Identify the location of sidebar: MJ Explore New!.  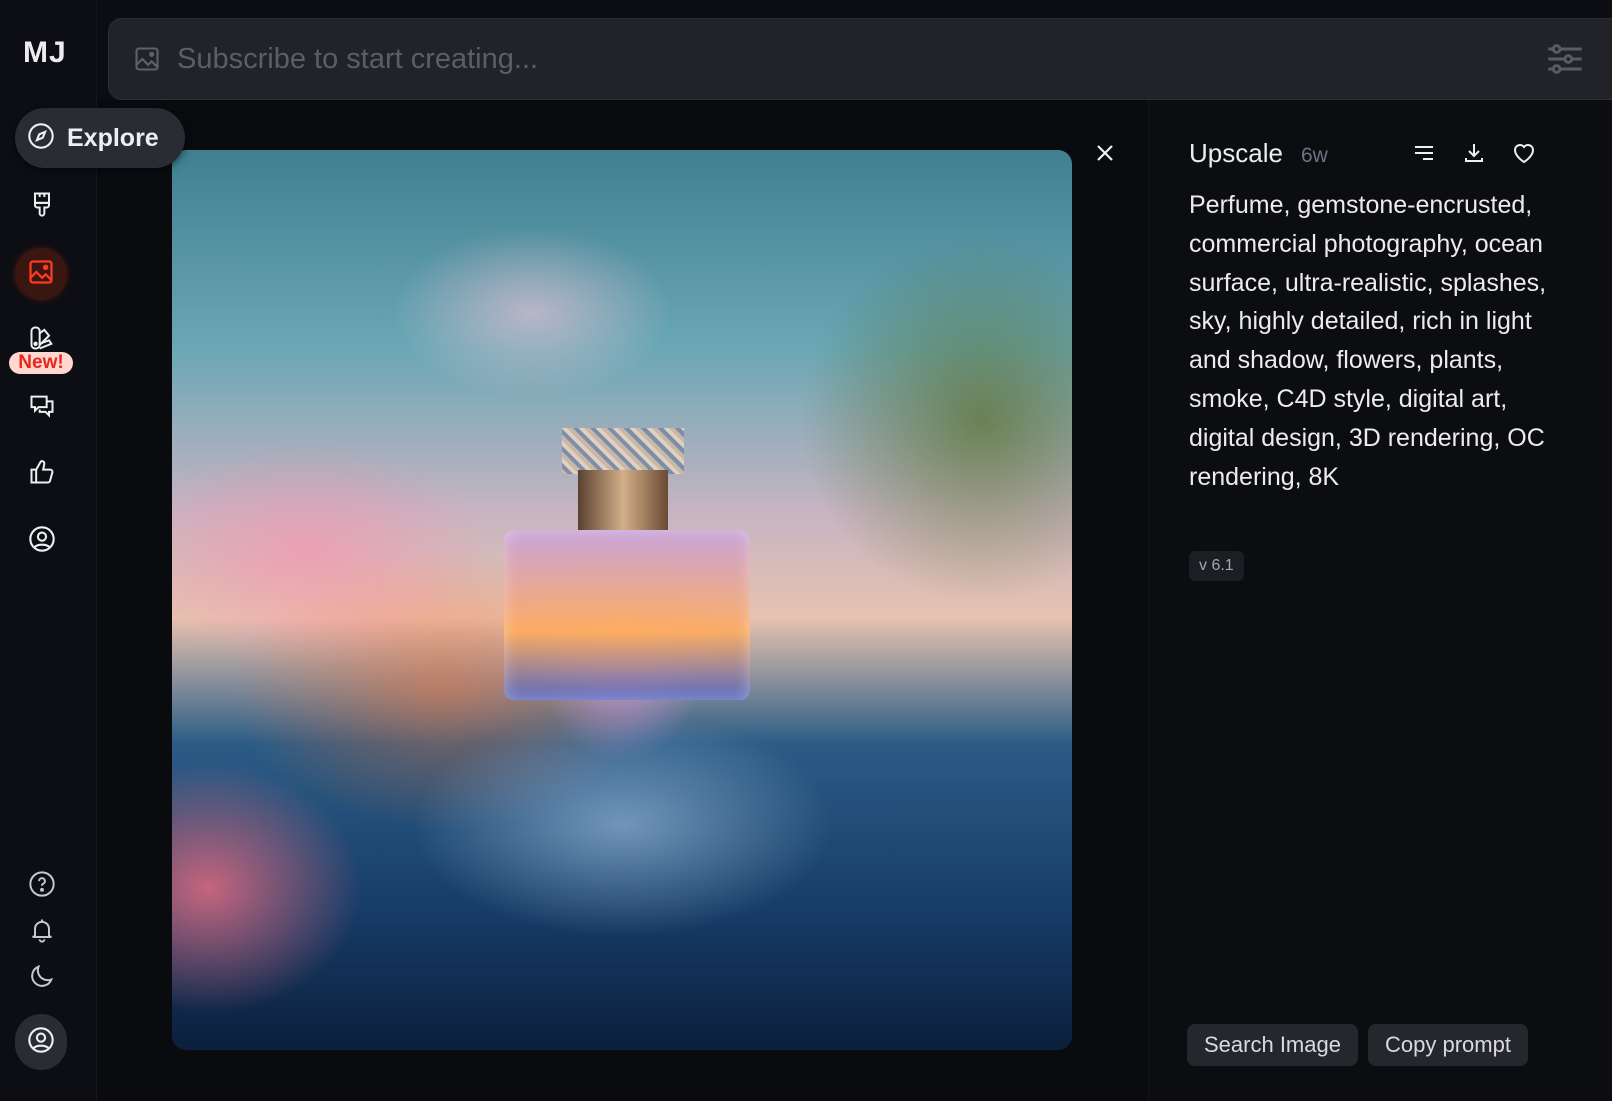
(92, 550).